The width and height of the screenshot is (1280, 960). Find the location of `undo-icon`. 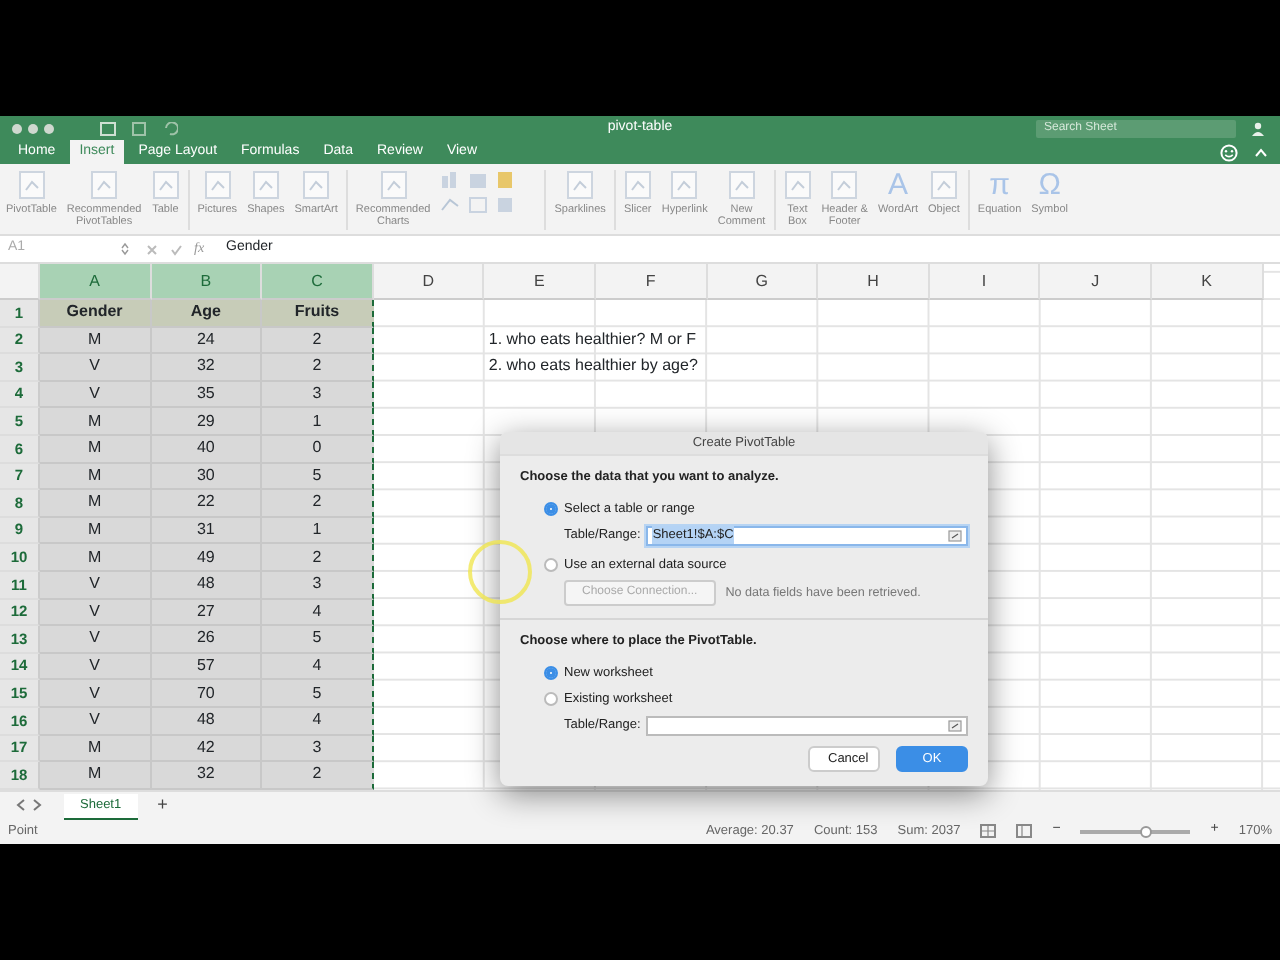

undo-icon is located at coordinates (170, 128).